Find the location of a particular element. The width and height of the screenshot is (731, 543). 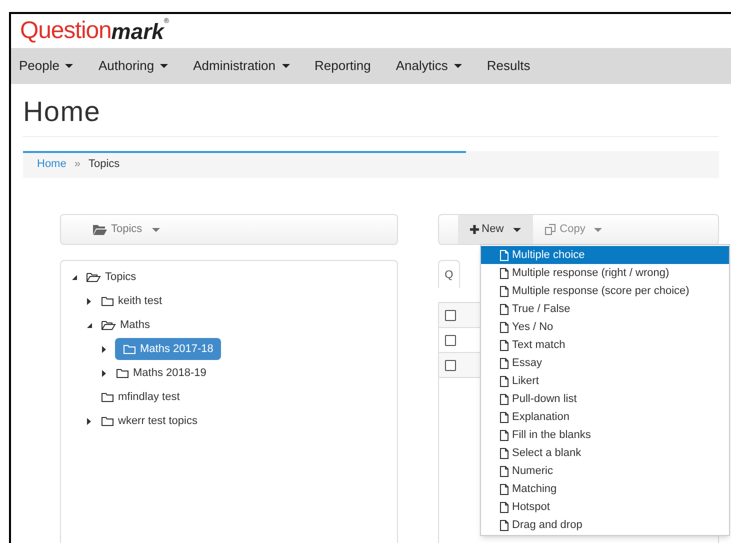

menu-item: Multiple response (right / wrong) is located at coordinates (605, 273).